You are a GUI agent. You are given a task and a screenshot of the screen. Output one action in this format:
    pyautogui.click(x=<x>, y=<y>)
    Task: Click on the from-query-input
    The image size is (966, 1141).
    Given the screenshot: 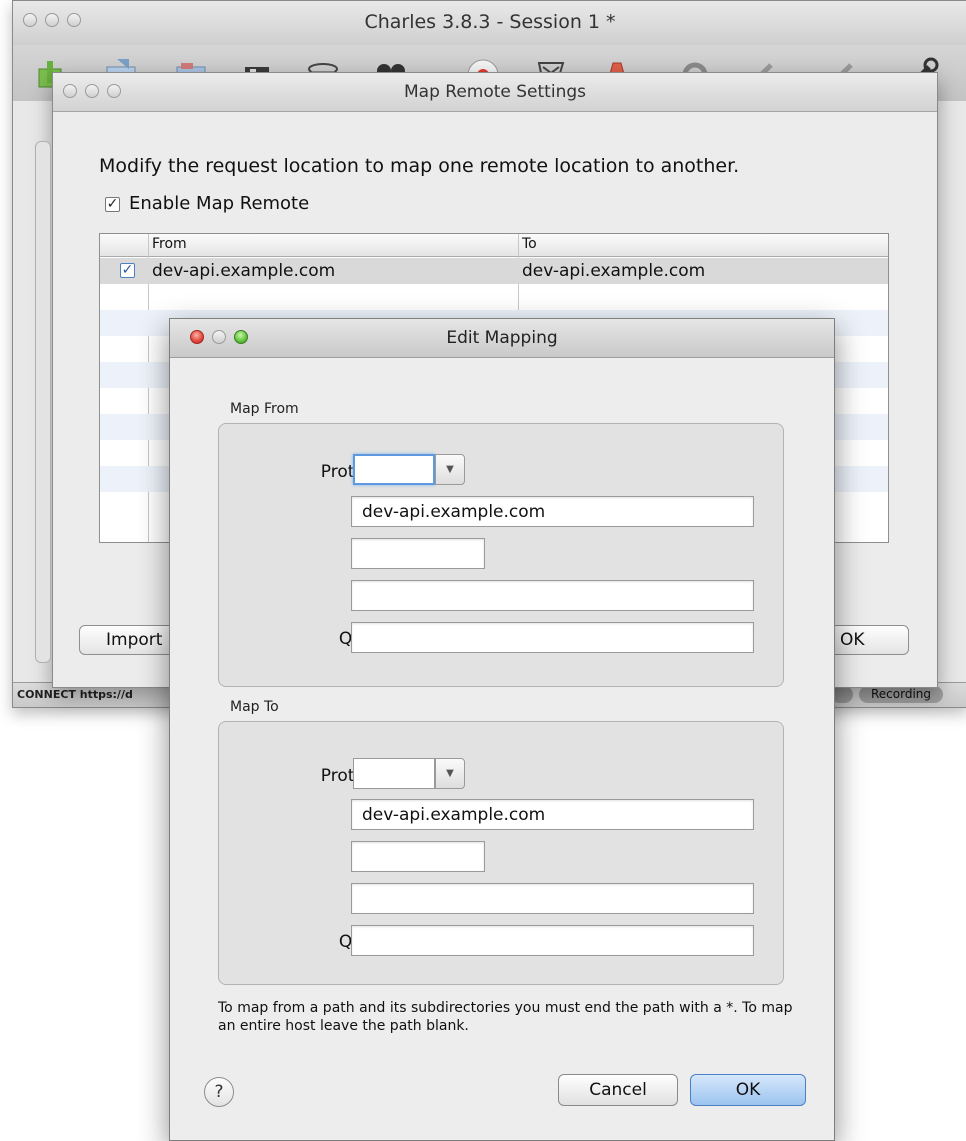 What is the action you would take?
    pyautogui.click(x=552, y=637)
    